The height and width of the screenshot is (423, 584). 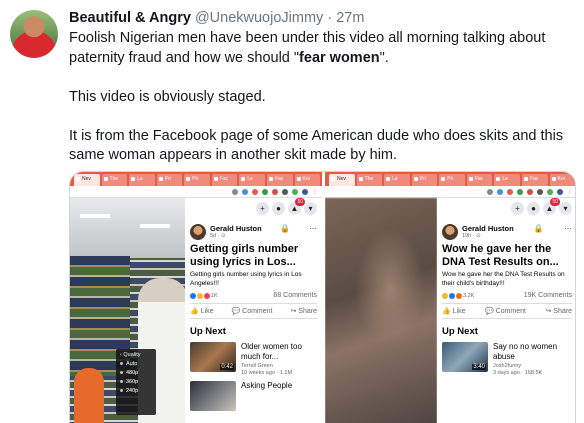 I want to click on quality-menu: ‹ Quality Auto 480p 360p 240p, so click(x=136, y=382).